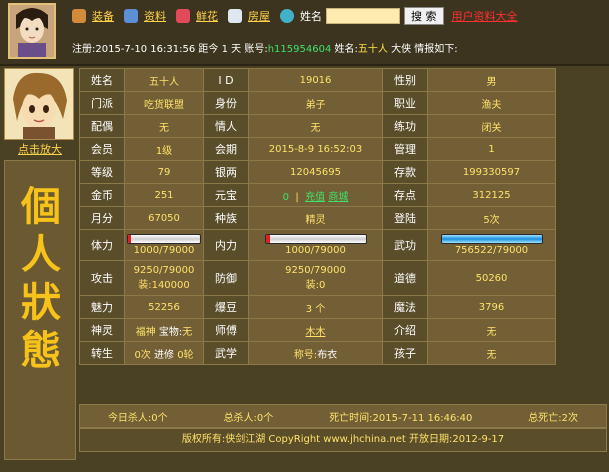 The width and height of the screenshot is (609, 472). I want to click on skill-label: 武学, so click(226, 353).